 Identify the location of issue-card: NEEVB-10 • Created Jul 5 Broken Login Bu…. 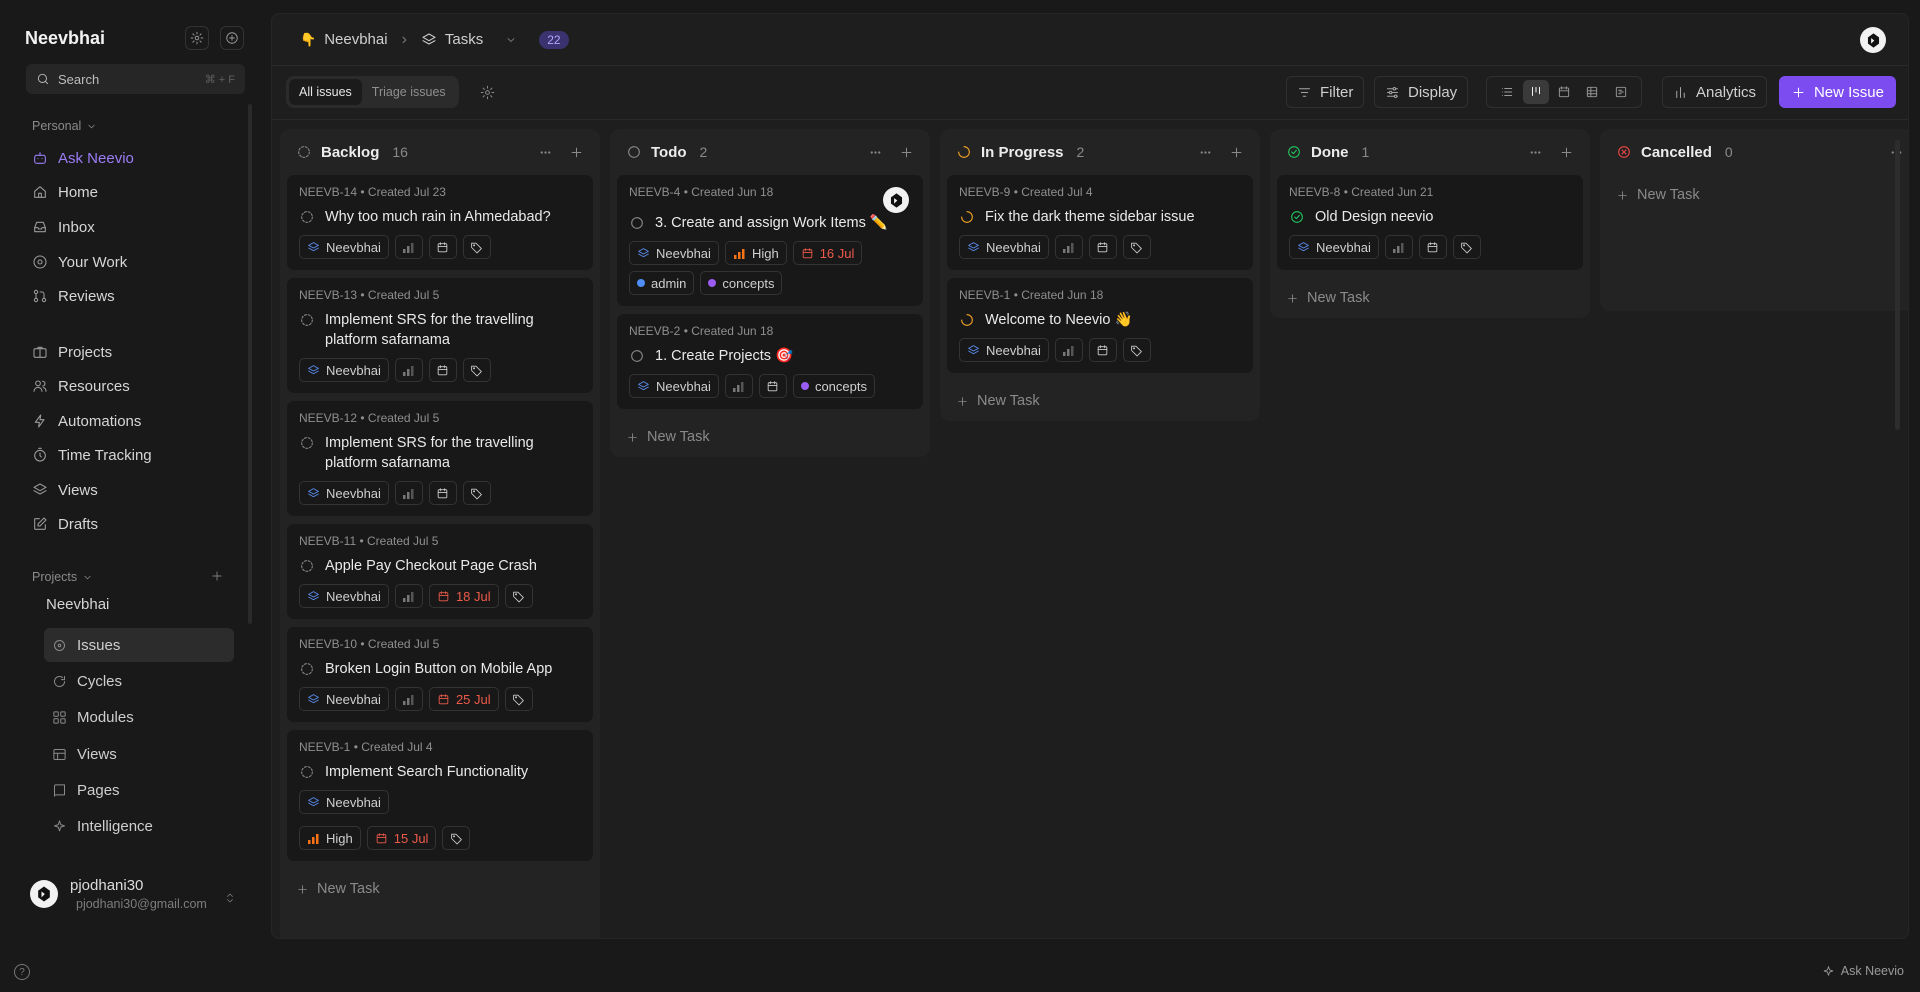
(440, 674).